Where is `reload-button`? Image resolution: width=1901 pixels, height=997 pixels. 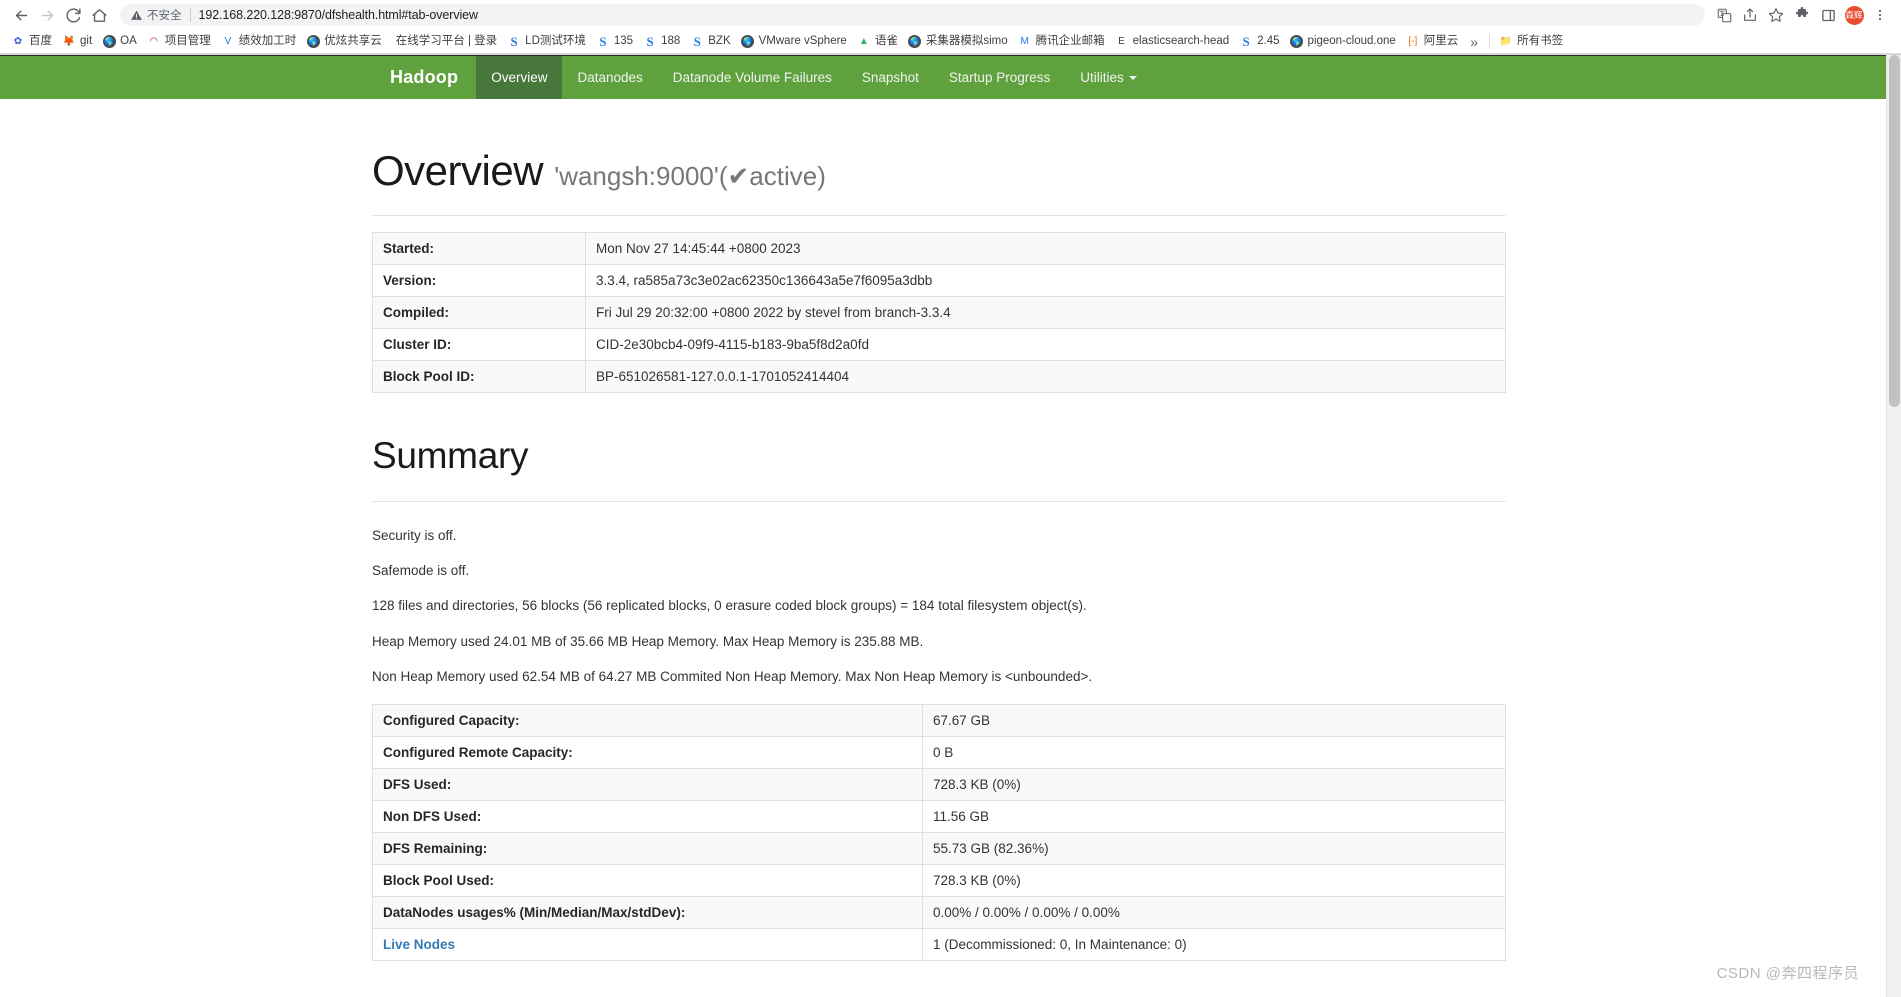 reload-button is located at coordinates (73, 15).